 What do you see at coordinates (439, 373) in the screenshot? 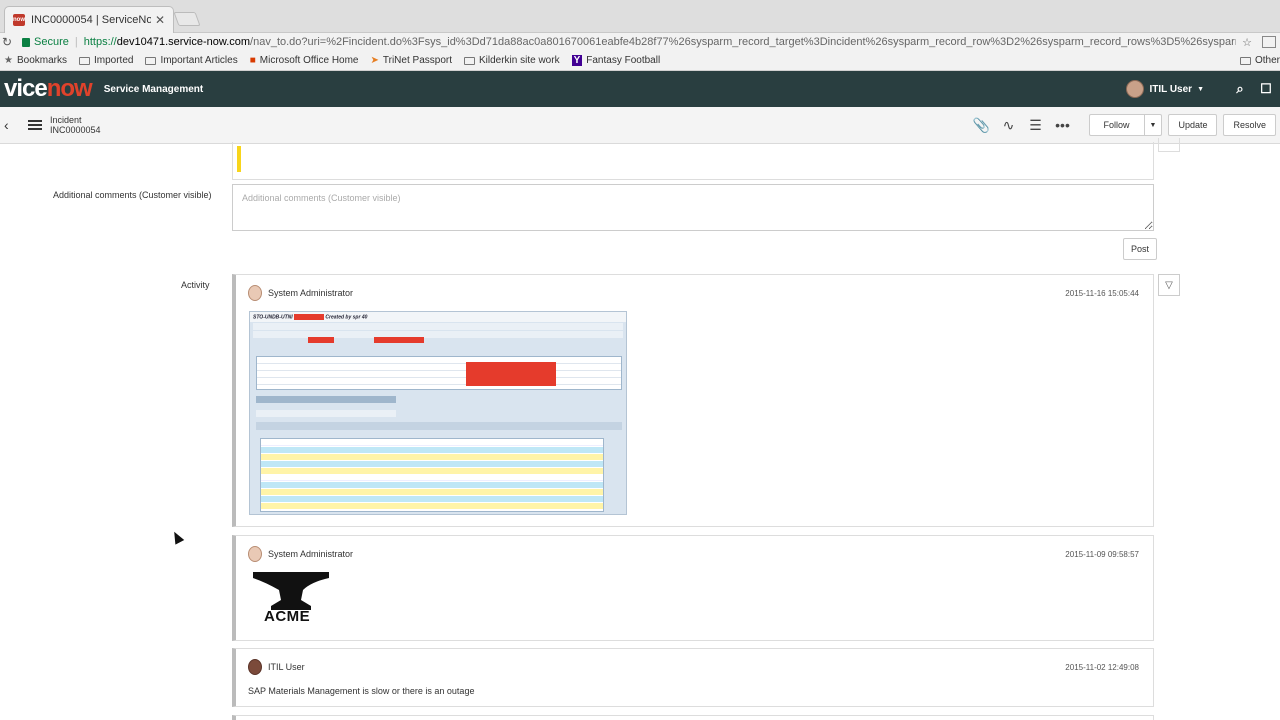
I see `sap-items-grid` at bounding box center [439, 373].